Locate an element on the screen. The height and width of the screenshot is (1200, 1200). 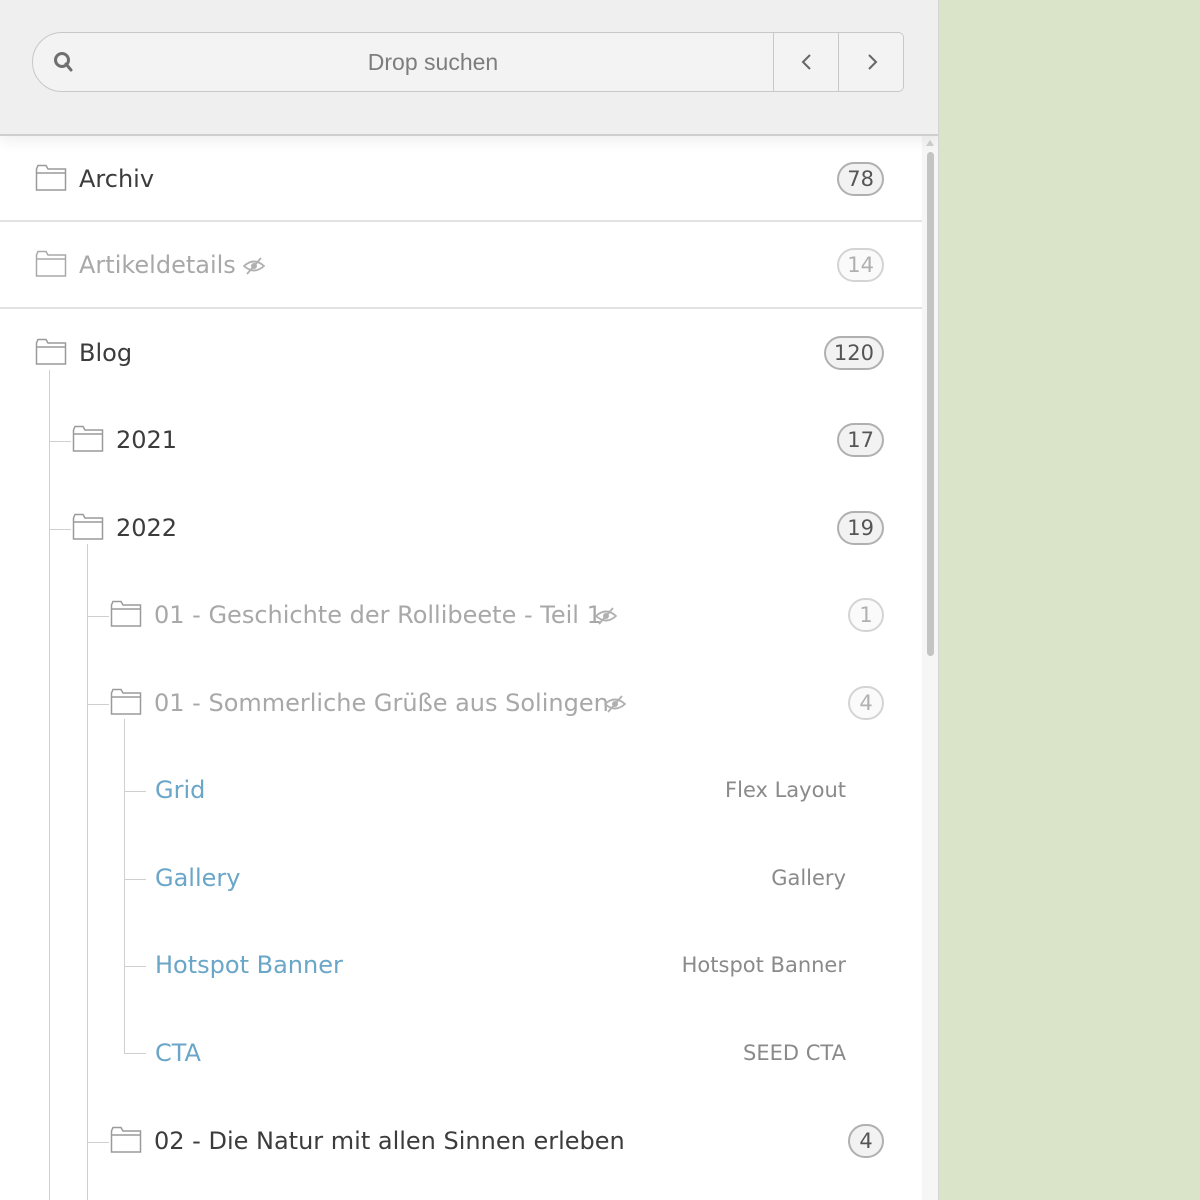
tree-element-grid: Grid Flex Layout is located at coordinates (461, 790).